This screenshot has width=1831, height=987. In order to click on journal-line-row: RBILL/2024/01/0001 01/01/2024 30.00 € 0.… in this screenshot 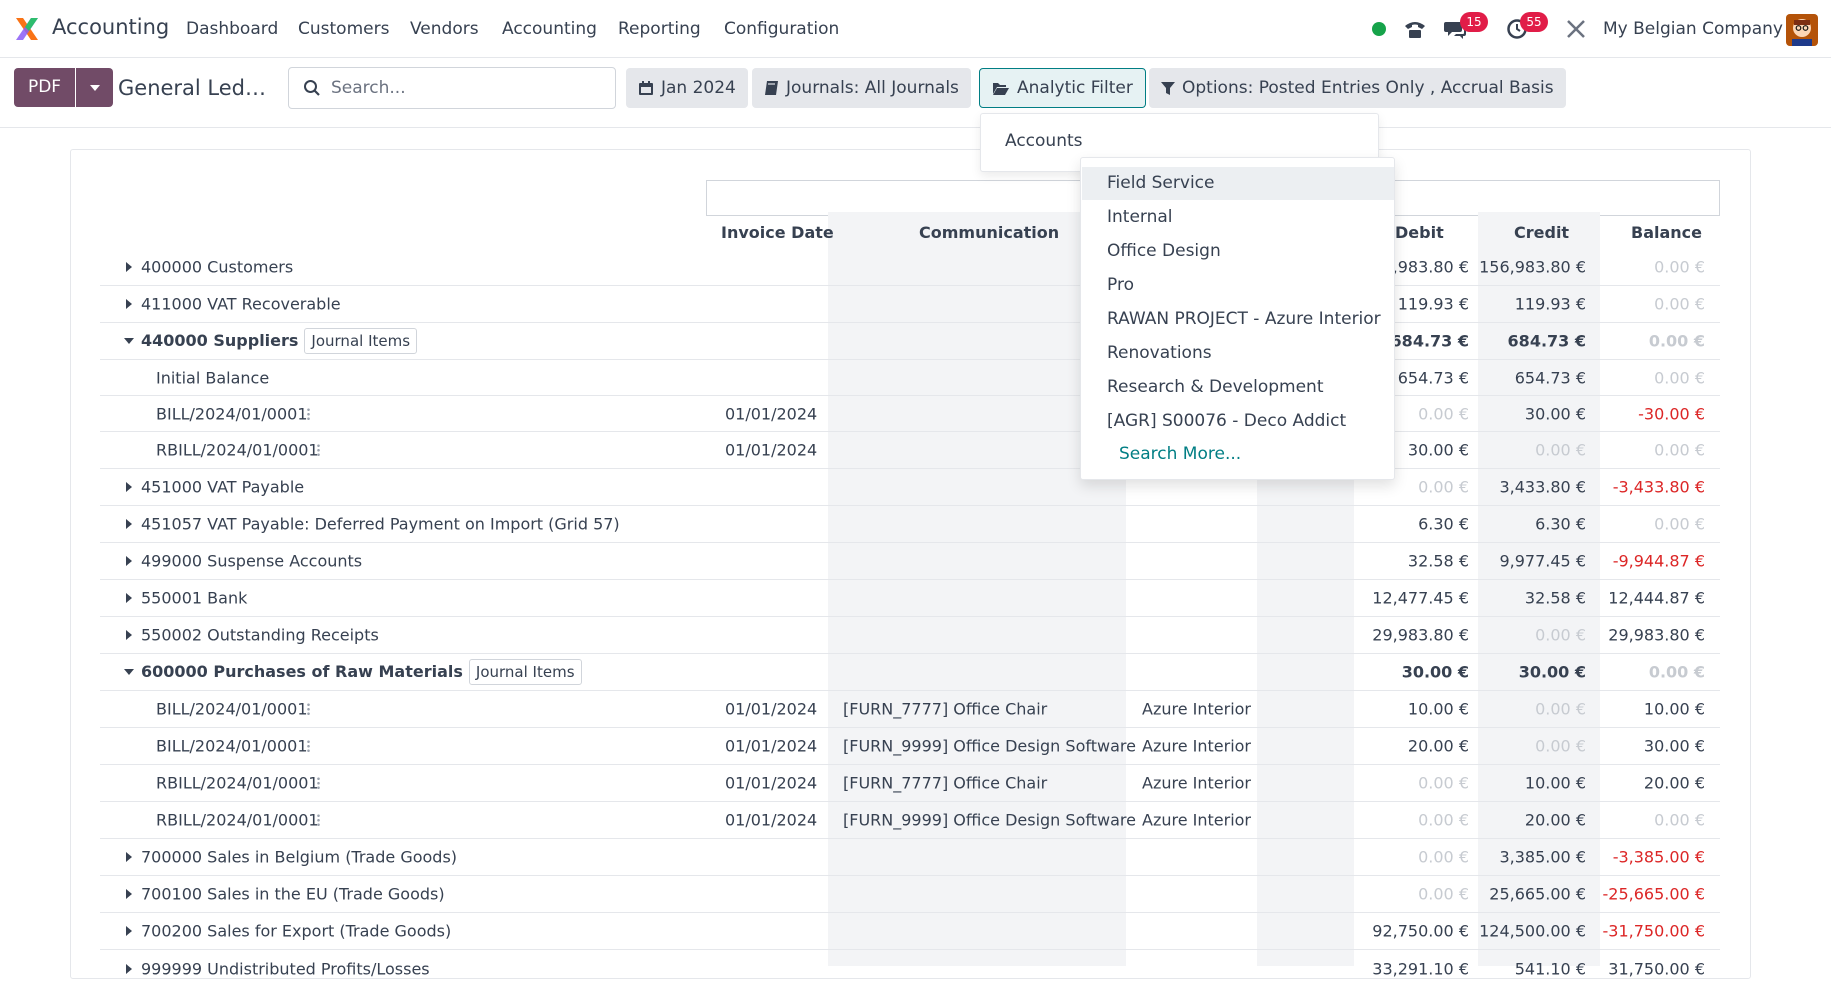, I will do `click(910, 450)`.